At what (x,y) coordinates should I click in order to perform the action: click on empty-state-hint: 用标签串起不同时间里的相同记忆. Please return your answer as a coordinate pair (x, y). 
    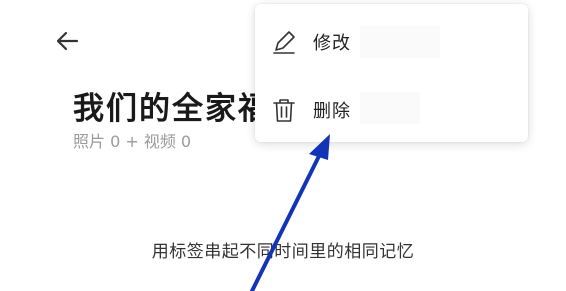
    Looking at the image, I should click on (283, 252).